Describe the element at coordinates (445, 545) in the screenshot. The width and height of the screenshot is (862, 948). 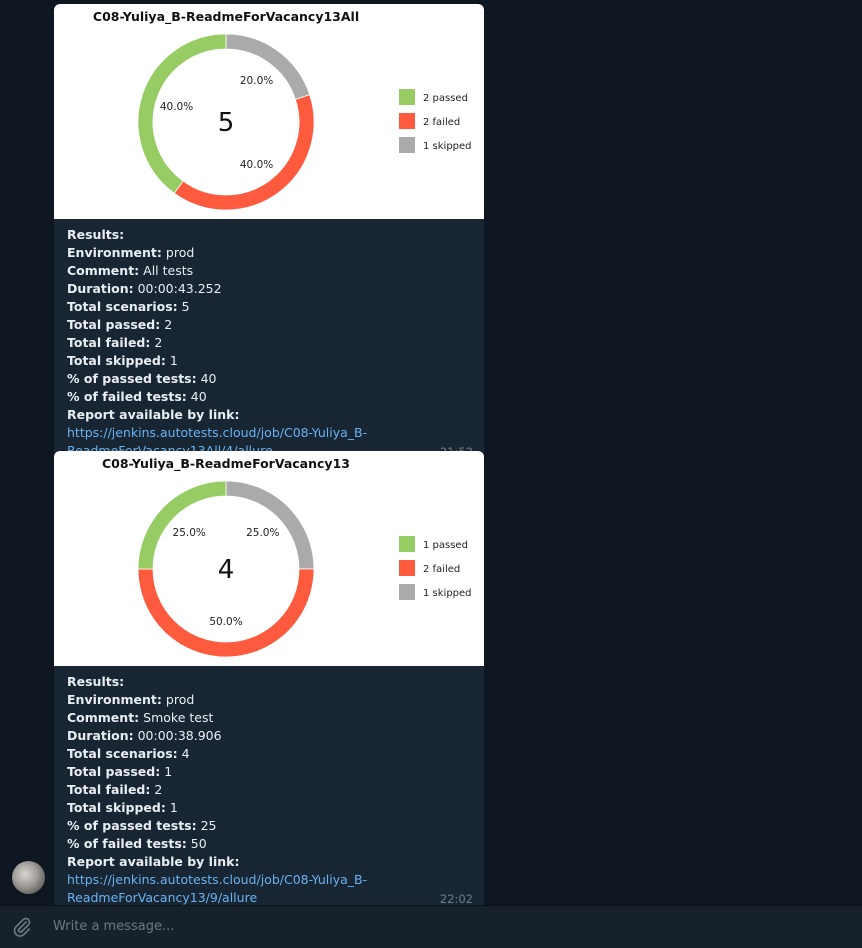
I see `legend-label: 1 passed` at that location.